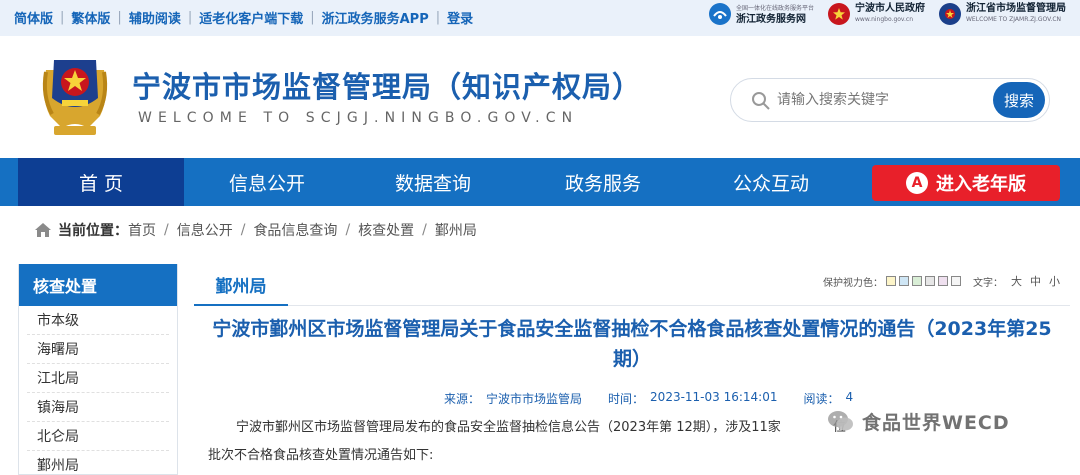 The height and width of the screenshot is (475, 1080). Describe the element at coordinates (98, 285) in the screenshot. I see `sidebar-title: 核查处置` at that location.